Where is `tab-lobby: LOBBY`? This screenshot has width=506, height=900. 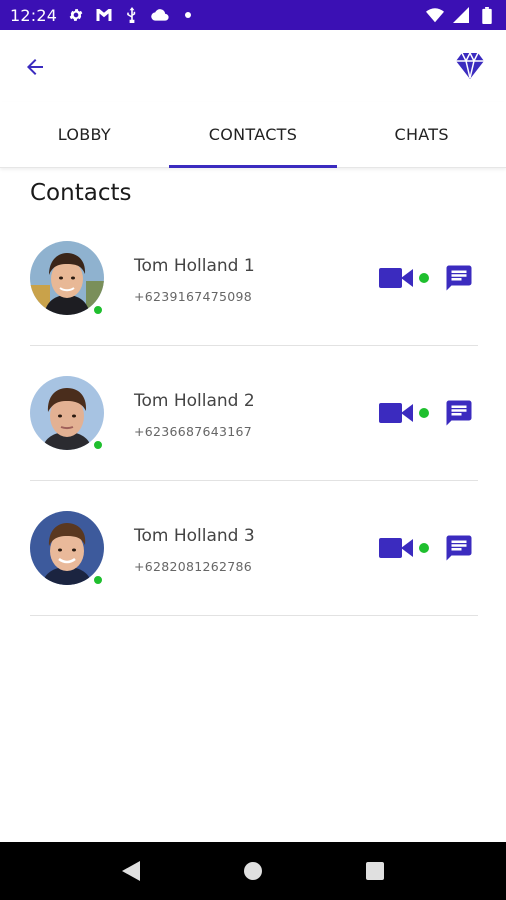 tab-lobby: LOBBY is located at coordinates (84, 134).